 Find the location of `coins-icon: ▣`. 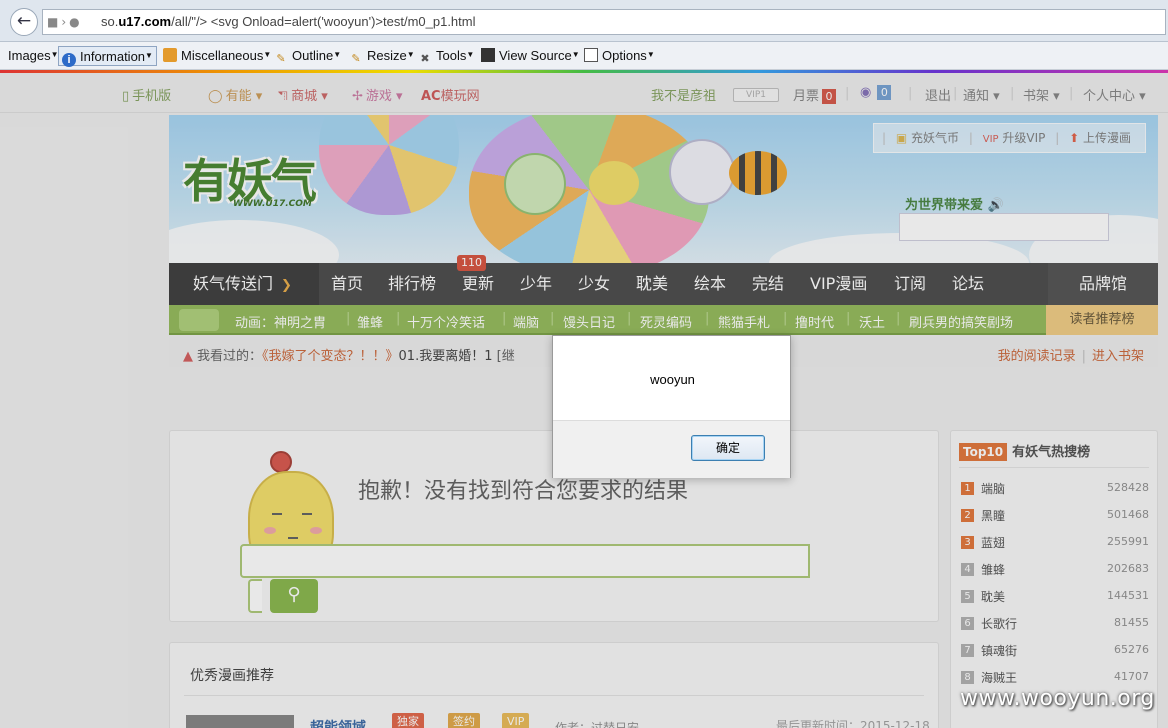

coins-icon: ▣ is located at coordinates (901, 138).